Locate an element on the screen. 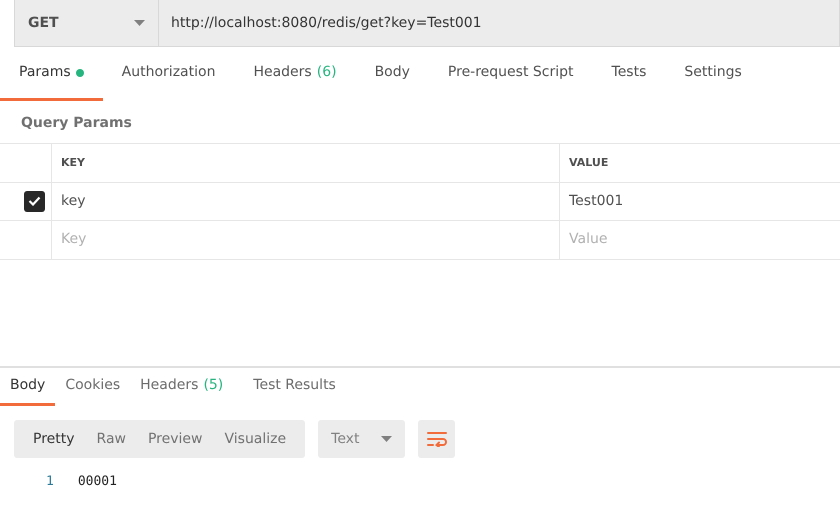 The height and width of the screenshot is (521, 840). table-cell-text: Test001 is located at coordinates (596, 201).